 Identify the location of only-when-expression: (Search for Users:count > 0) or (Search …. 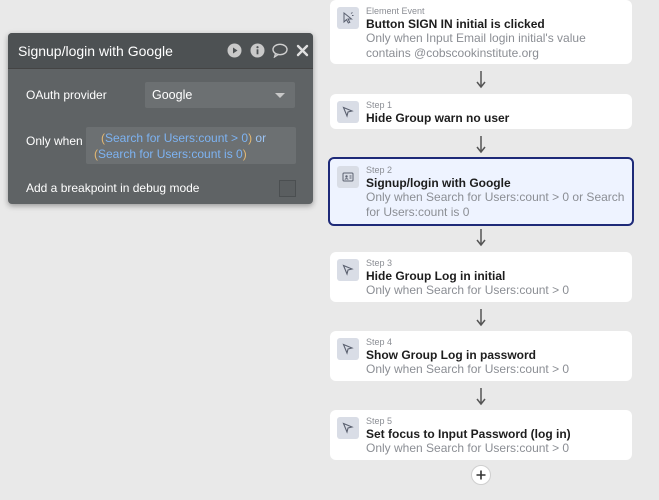
(191, 145).